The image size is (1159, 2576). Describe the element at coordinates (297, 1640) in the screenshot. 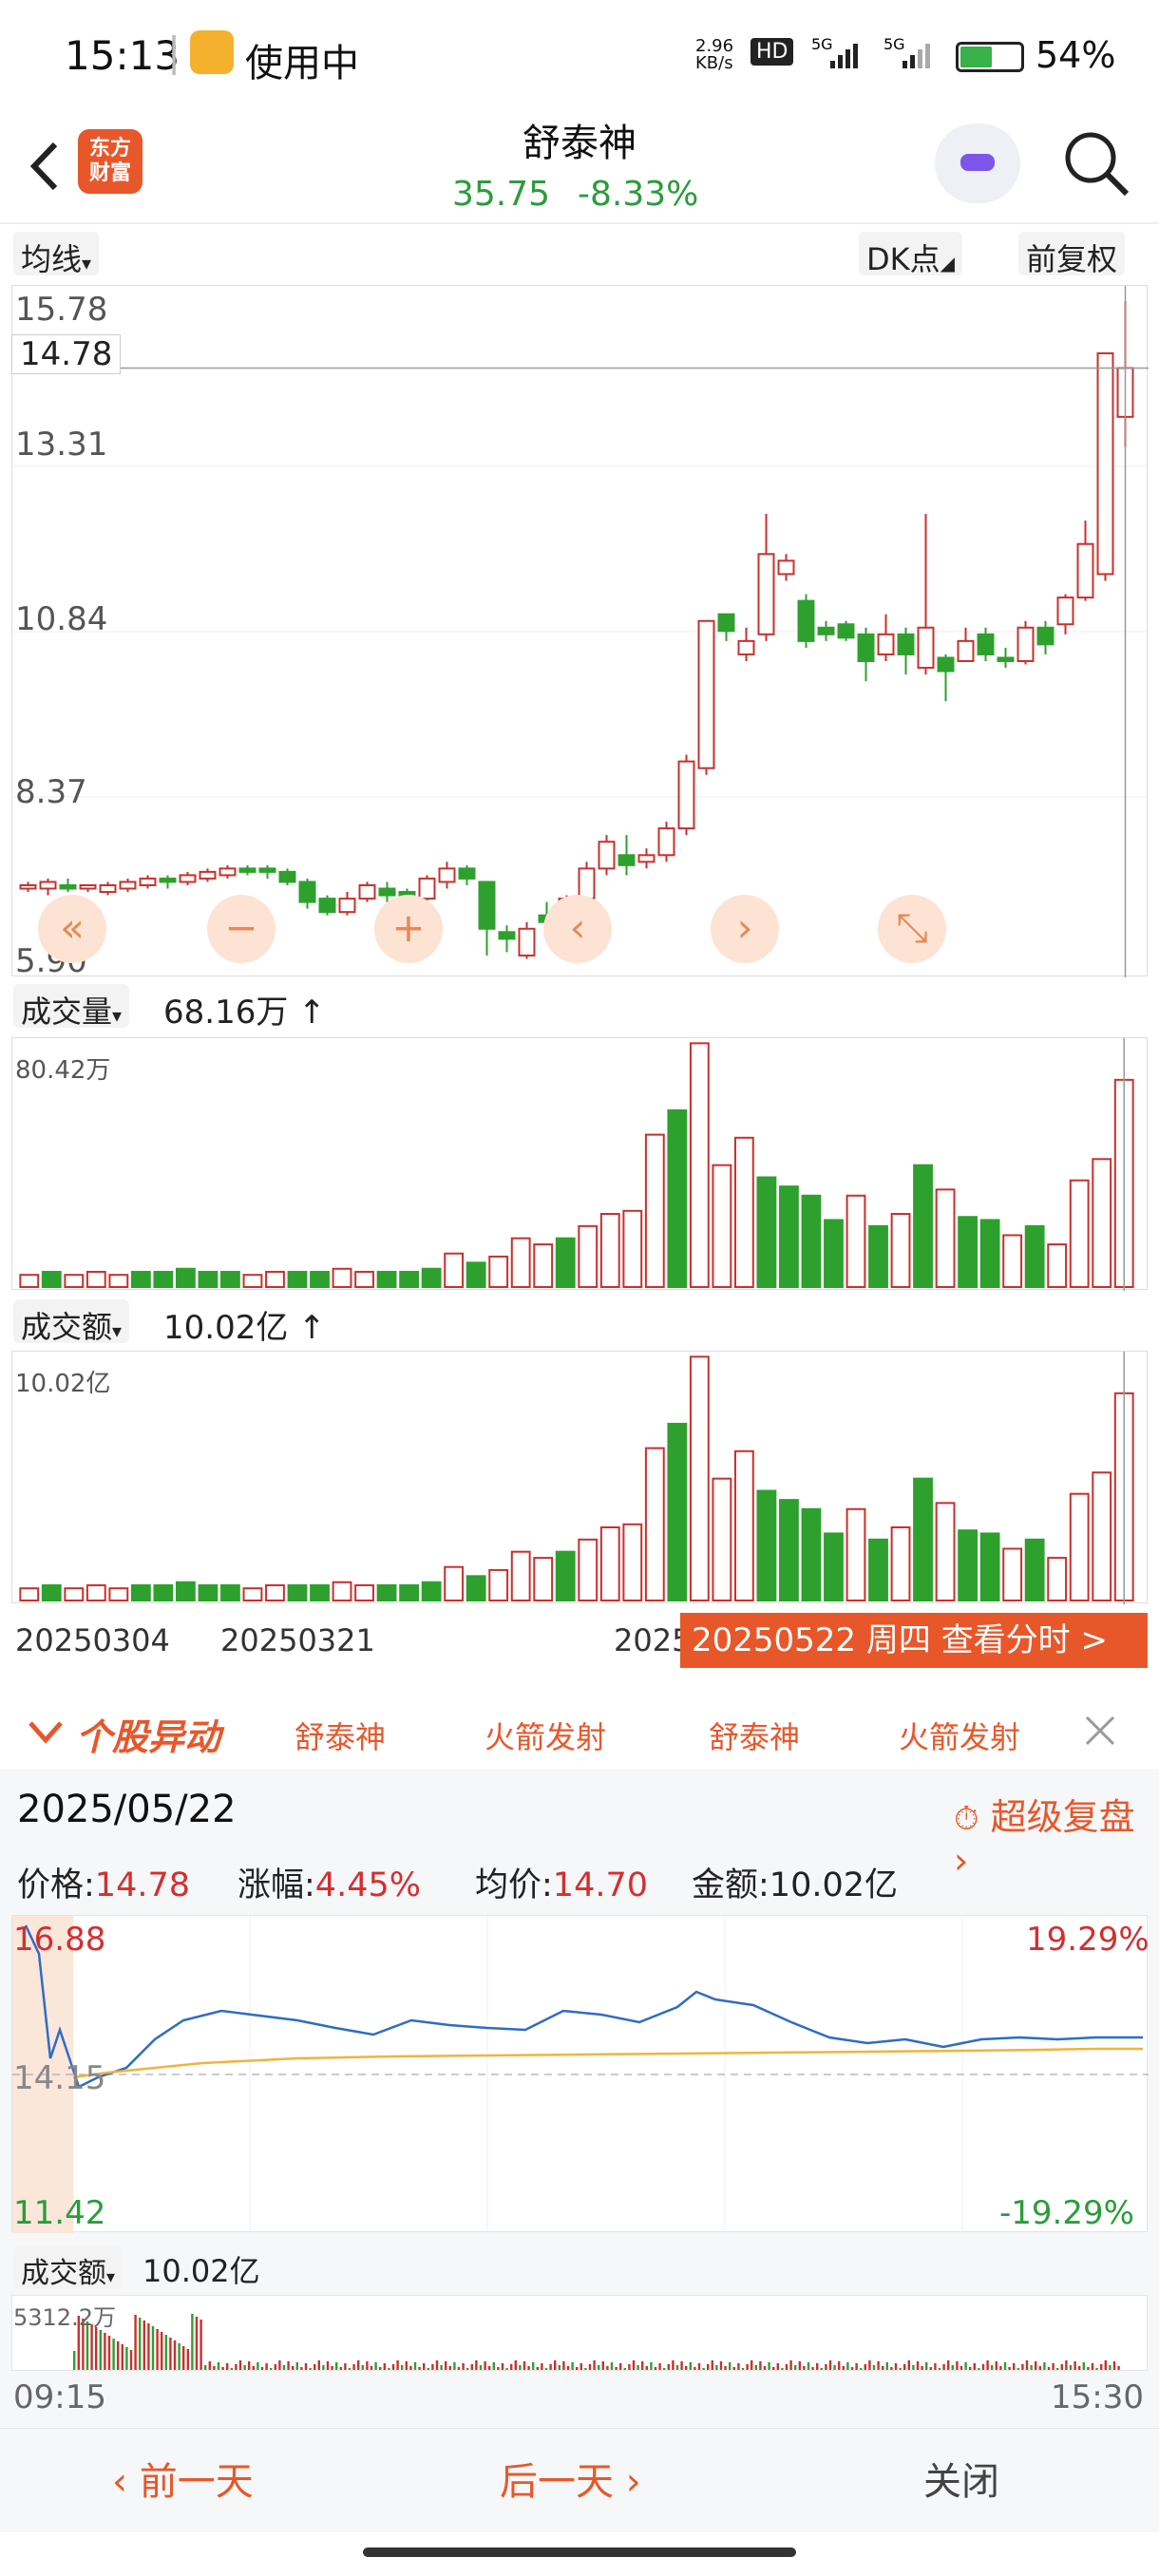

I see `x-date-2: 20250321` at that location.